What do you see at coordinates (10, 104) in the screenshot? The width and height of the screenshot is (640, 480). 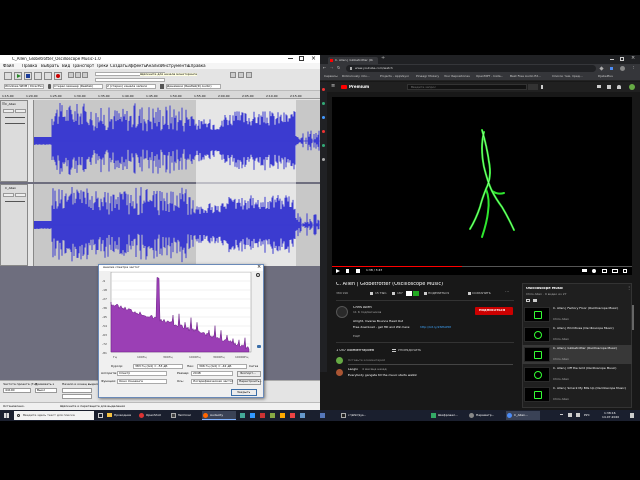 I see `track1-name: C_Allen` at bounding box center [10, 104].